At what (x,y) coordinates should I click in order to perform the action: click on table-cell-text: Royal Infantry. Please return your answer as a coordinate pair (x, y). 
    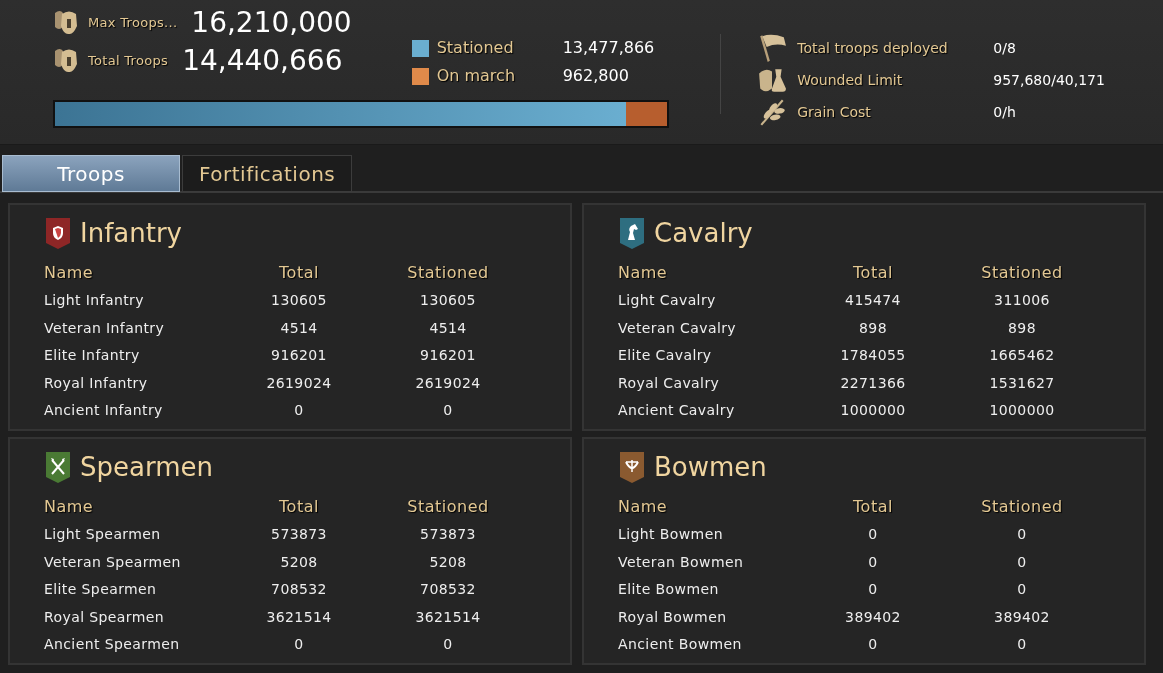
    Looking at the image, I should click on (96, 383).